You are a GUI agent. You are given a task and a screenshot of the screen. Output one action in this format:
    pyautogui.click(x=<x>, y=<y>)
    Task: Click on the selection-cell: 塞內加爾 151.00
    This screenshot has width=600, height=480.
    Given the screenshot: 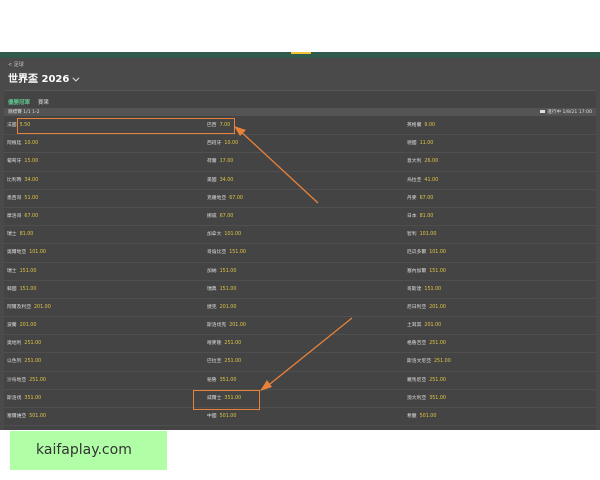 What is the action you would take?
    pyautogui.click(x=426, y=270)
    